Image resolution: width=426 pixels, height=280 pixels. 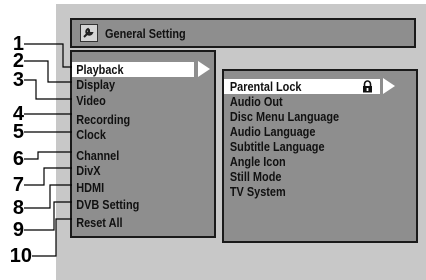 I want to click on callout-9: 9, so click(x=18, y=230).